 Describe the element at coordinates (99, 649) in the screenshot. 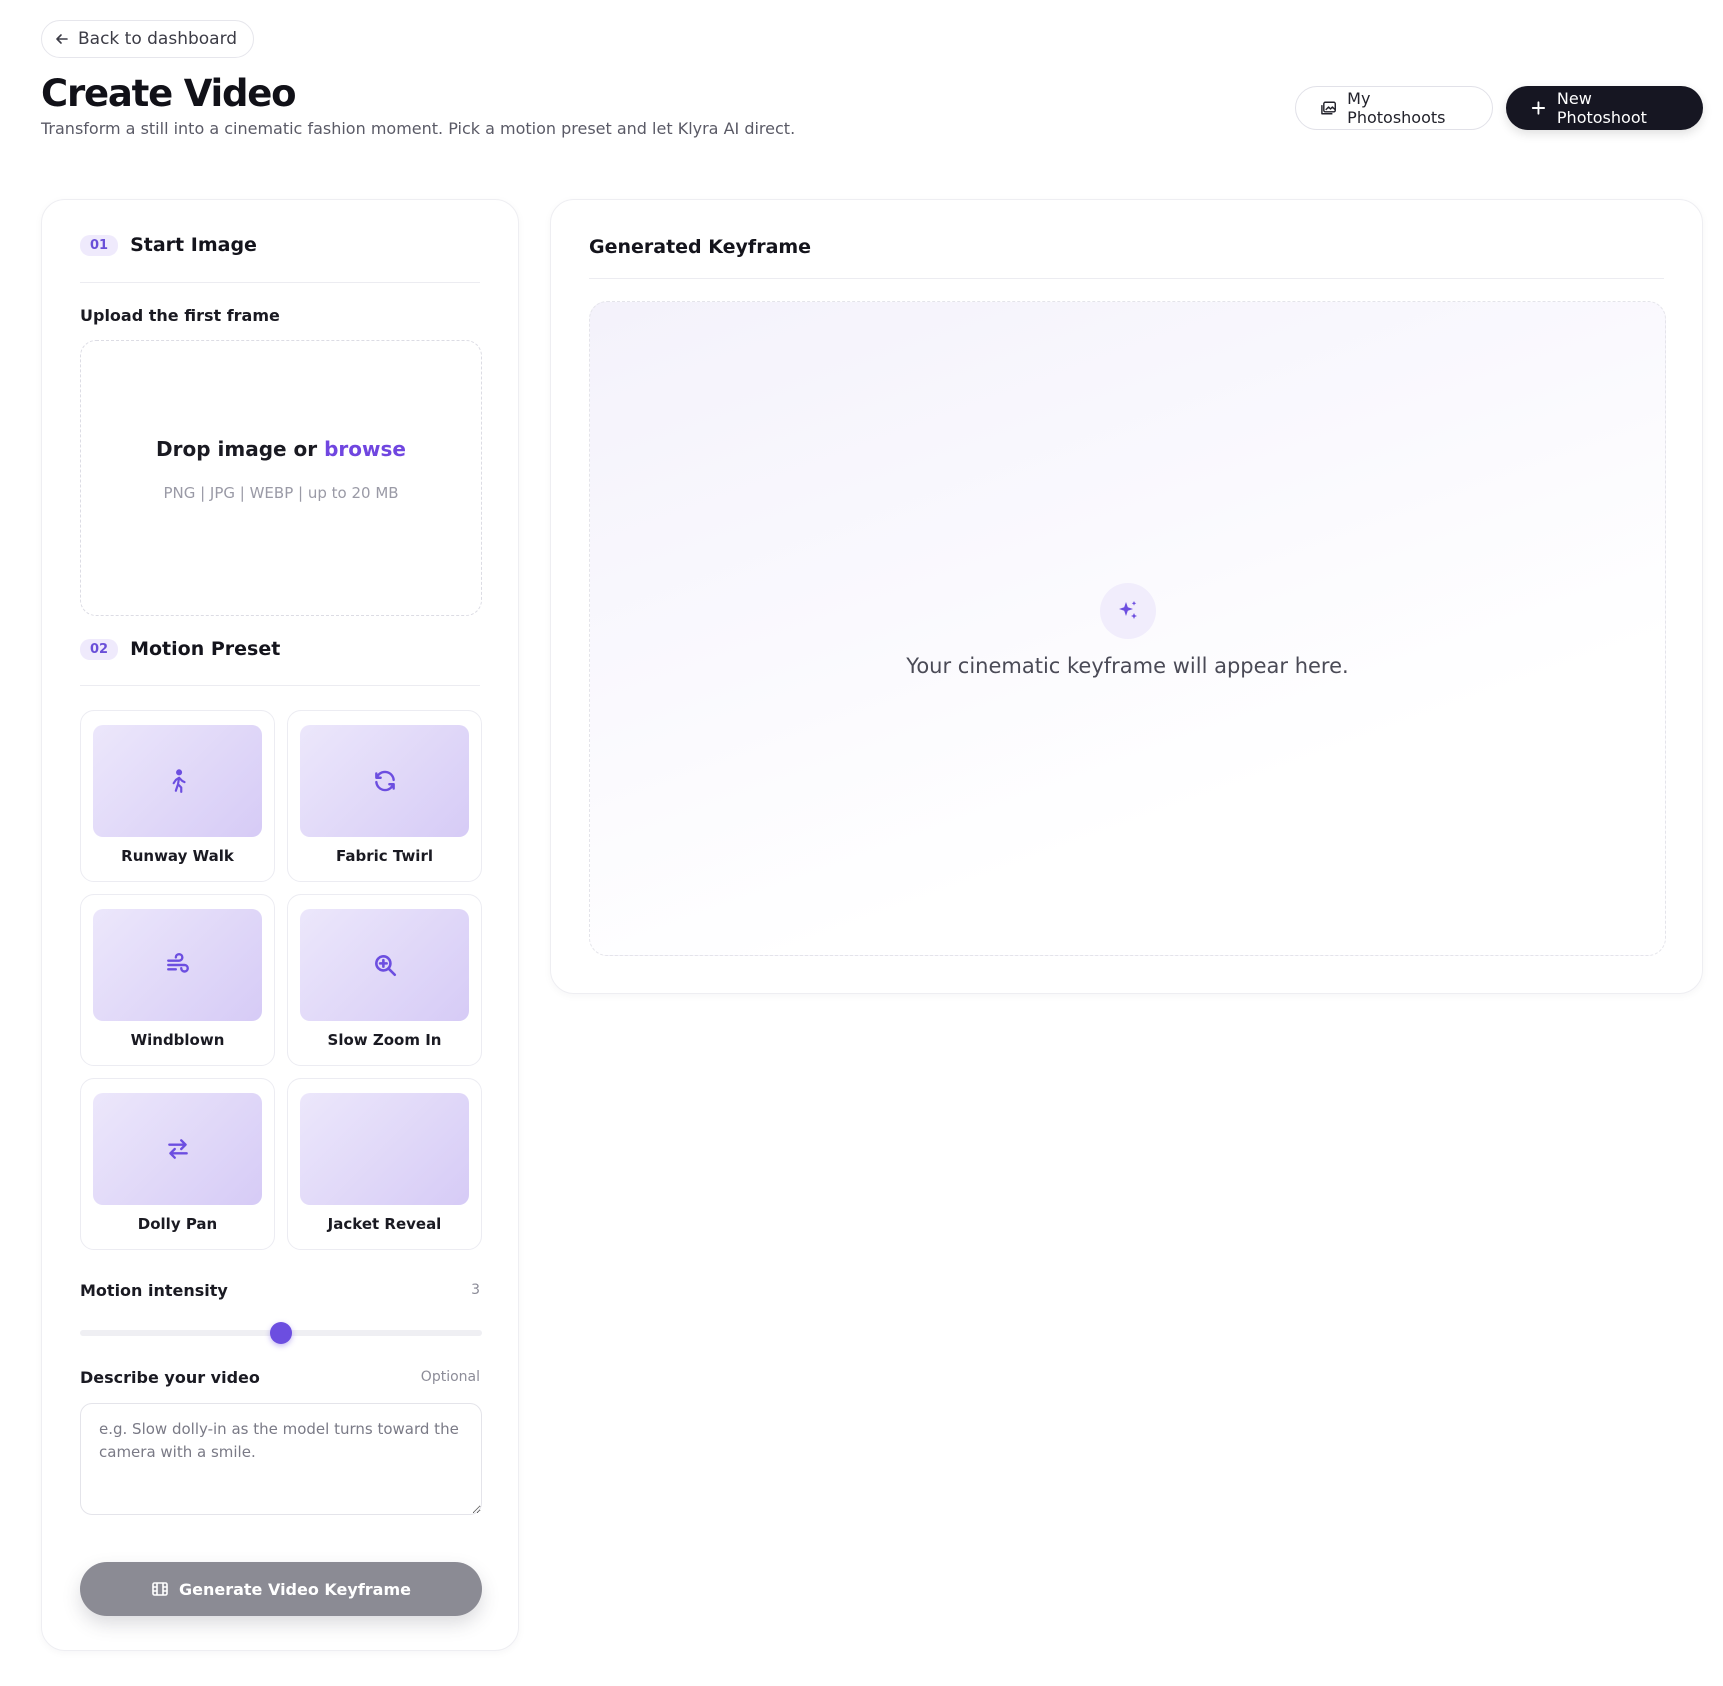

I see `step-badge: 02` at that location.